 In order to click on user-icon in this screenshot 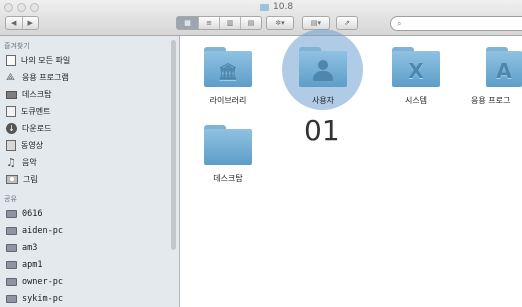, I will do `click(323, 65)`.